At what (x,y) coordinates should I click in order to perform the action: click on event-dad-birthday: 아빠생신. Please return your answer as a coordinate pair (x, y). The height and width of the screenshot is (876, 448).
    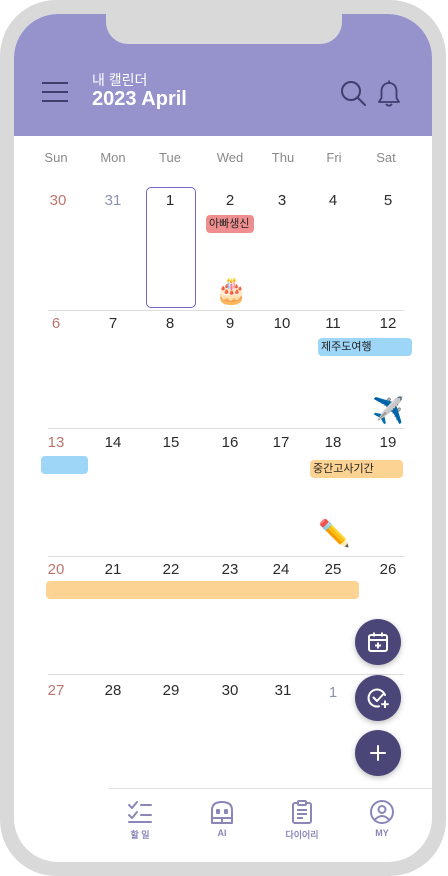
    Looking at the image, I should click on (230, 224).